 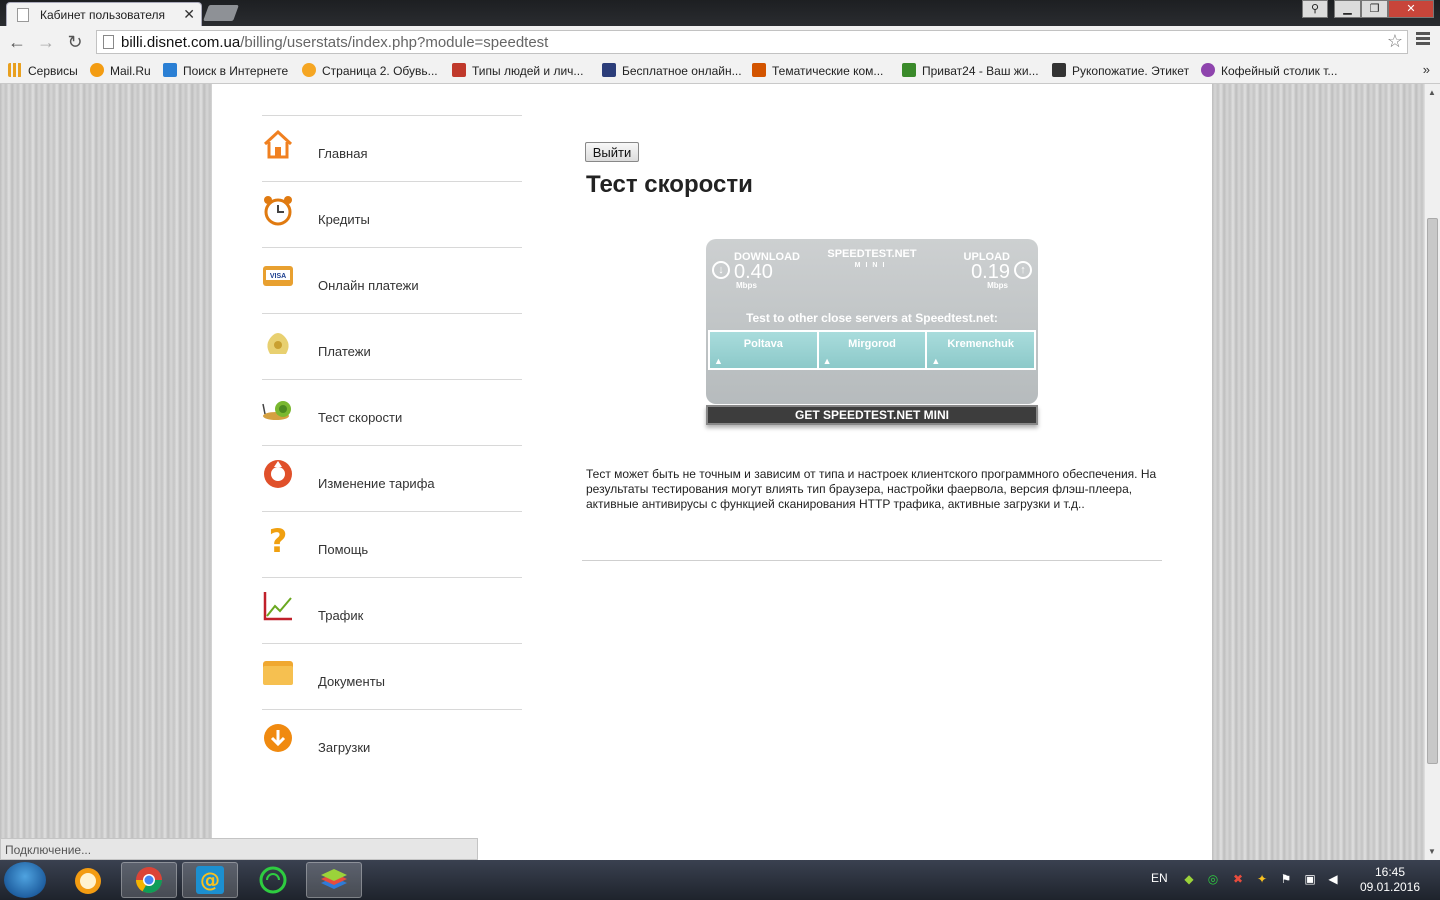 What do you see at coordinates (1347, 9) in the screenshot?
I see `minimize-button: ▁` at bounding box center [1347, 9].